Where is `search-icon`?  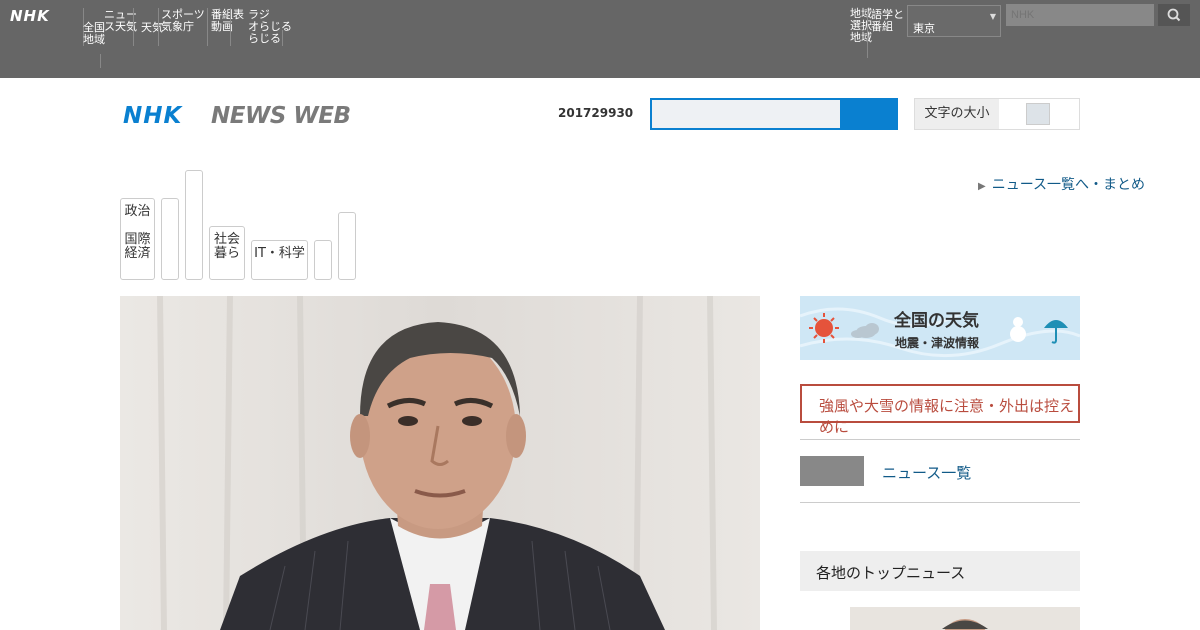
search-icon is located at coordinates (1174, 15).